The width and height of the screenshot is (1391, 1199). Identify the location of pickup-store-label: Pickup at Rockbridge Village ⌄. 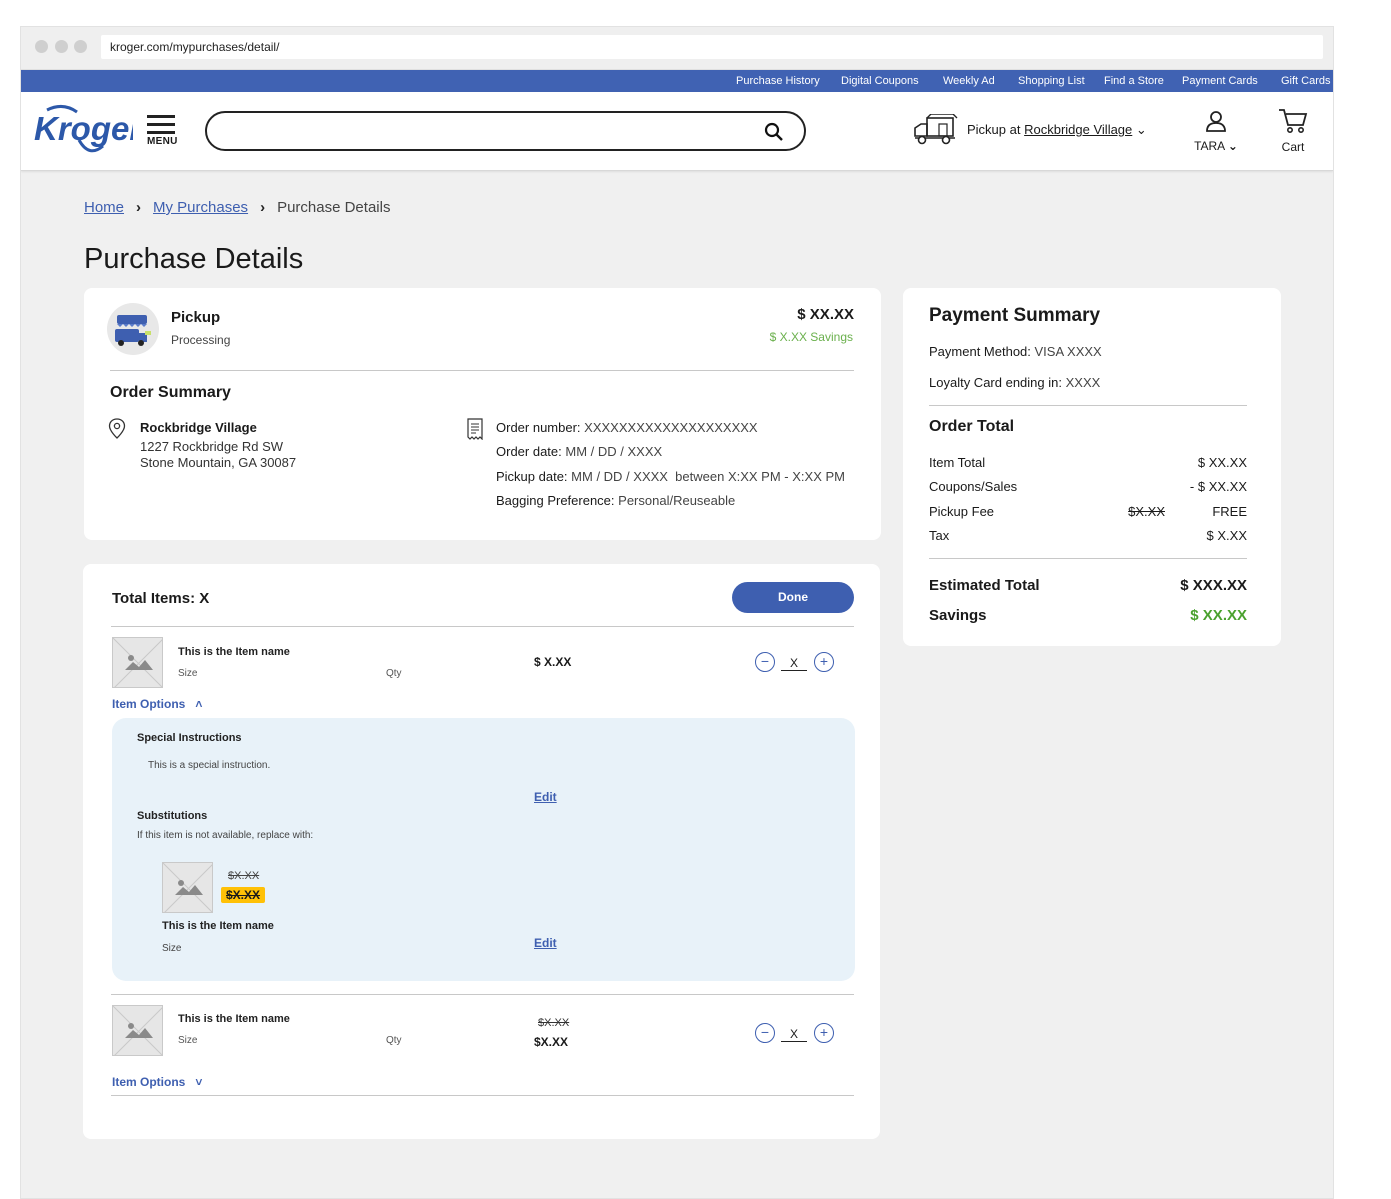
(1057, 130).